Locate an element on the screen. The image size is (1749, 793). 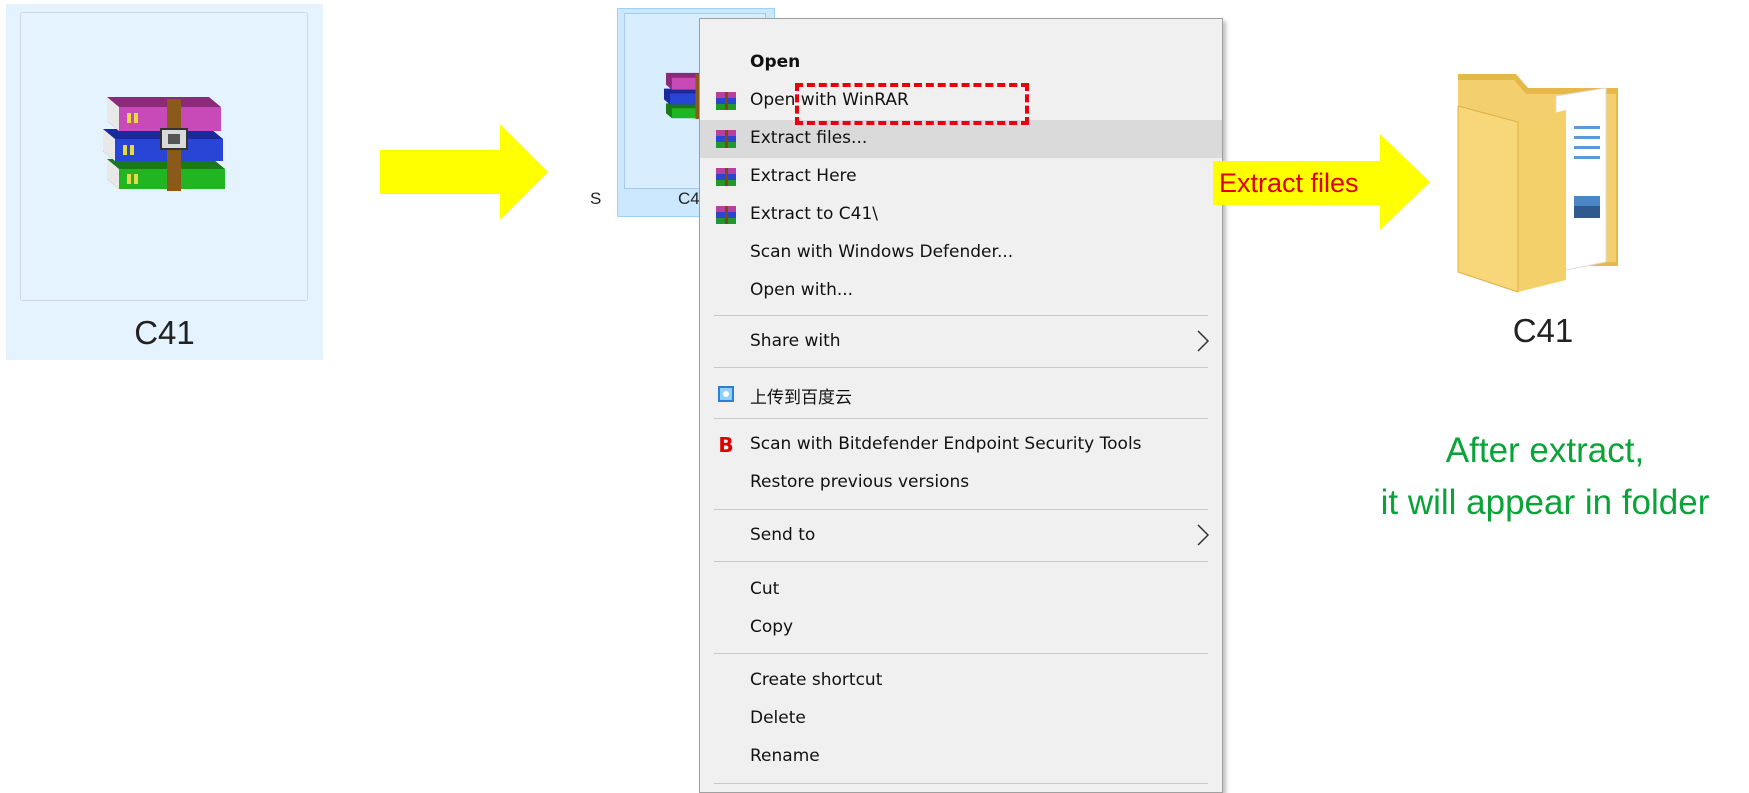
winrar-archive-icon is located at coordinates (164, 144).